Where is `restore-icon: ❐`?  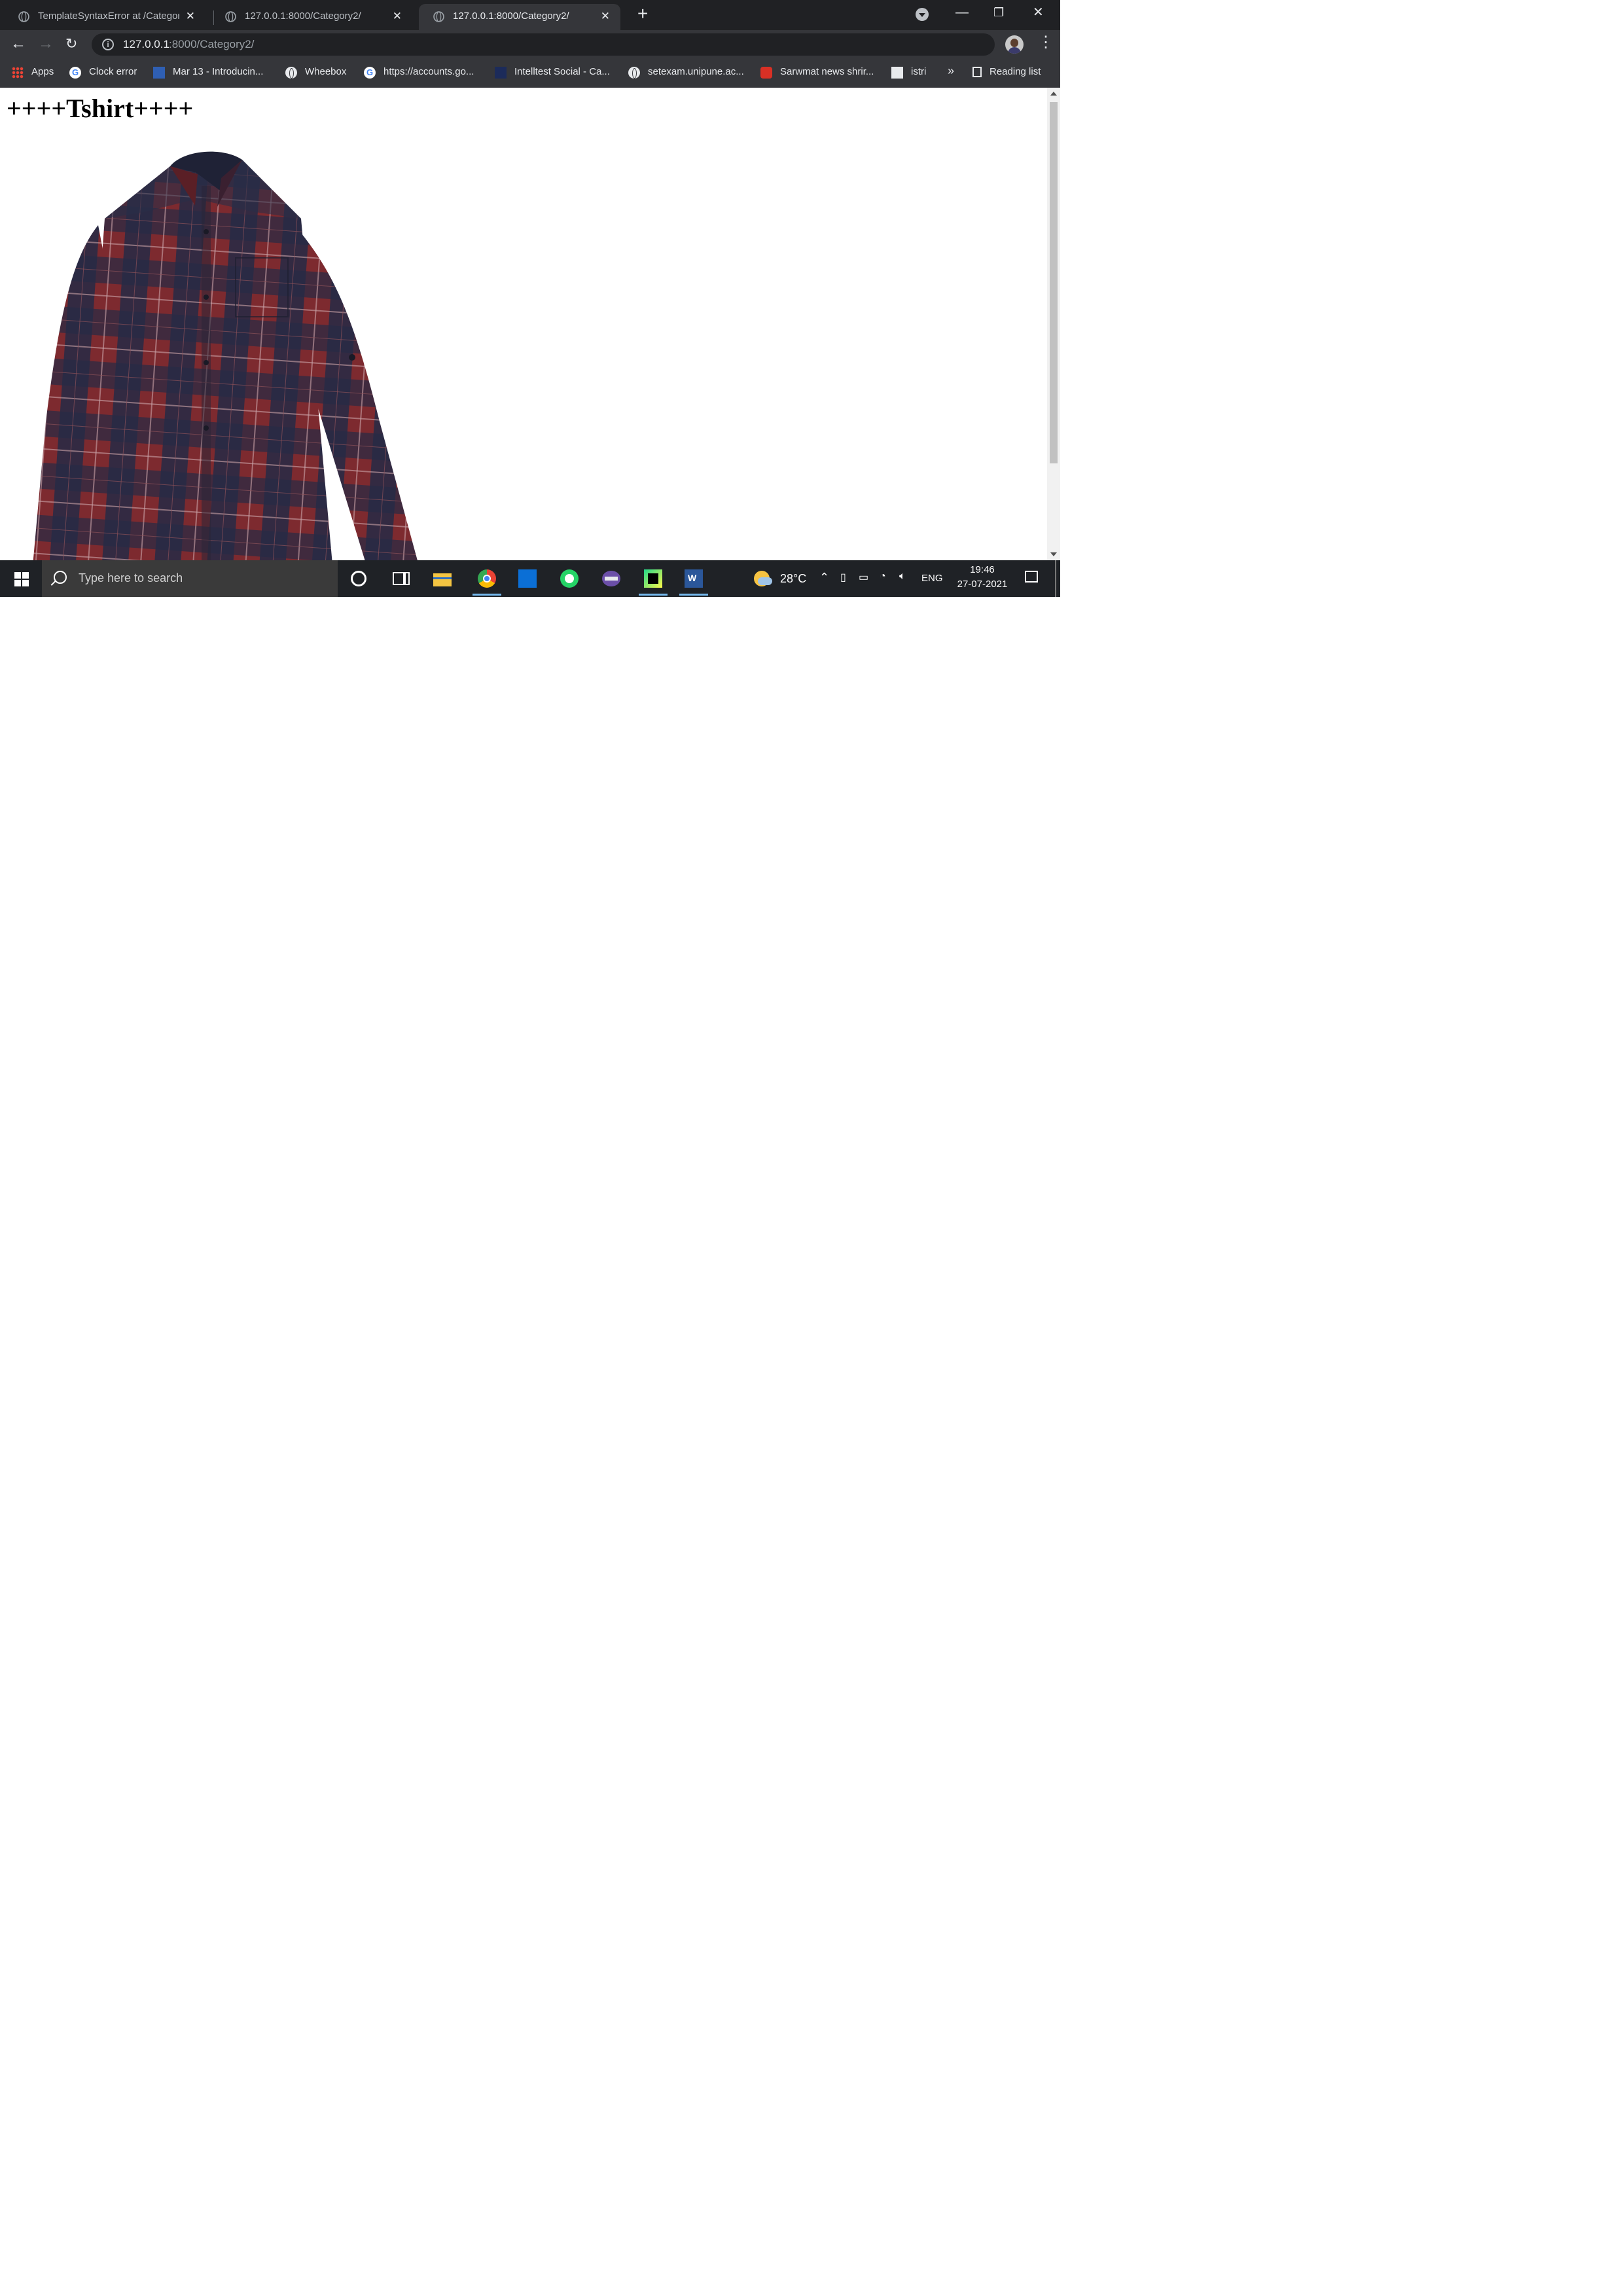
restore-icon: ❐ is located at coordinates (998, 12).